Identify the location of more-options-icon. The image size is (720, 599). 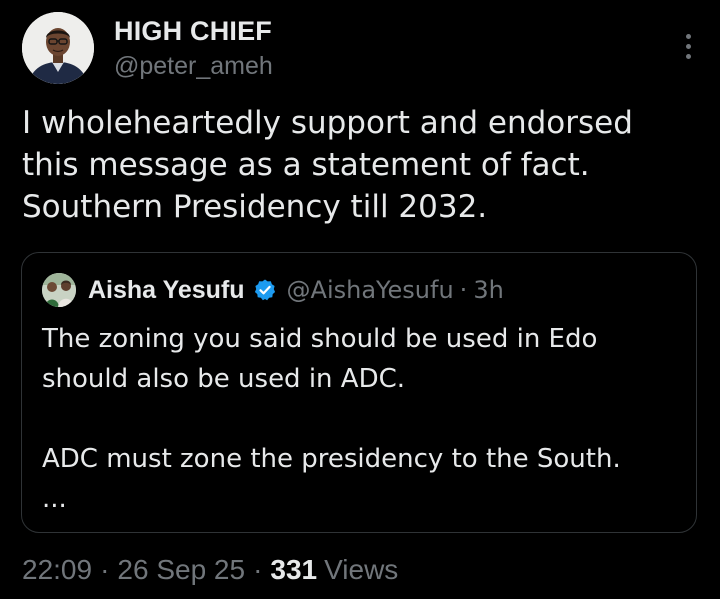
(689, 46).